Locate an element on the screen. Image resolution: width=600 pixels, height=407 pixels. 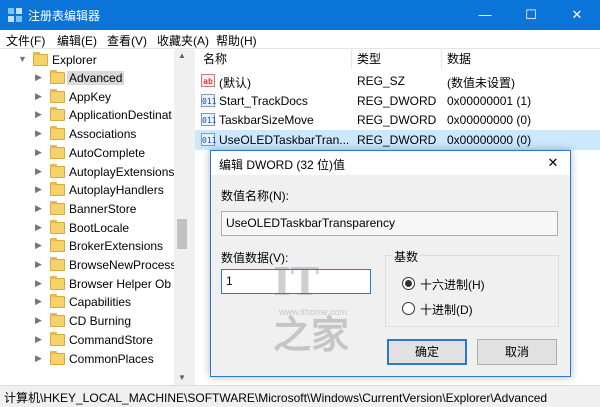
registry-editor-icon is located at coordinates (15, 15).